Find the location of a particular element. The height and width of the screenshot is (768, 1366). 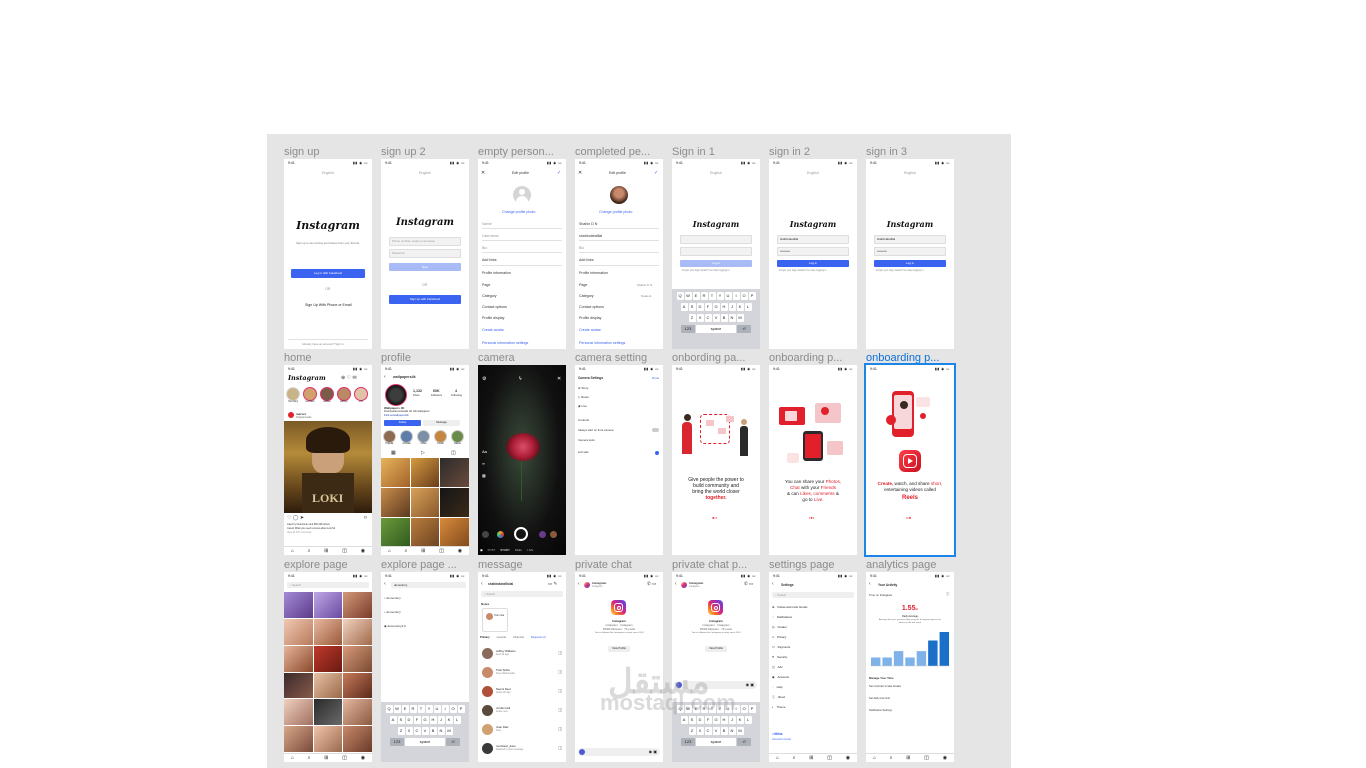

facebook-signup-button: Sign up with Facebook is located at coordinates (425, 299).